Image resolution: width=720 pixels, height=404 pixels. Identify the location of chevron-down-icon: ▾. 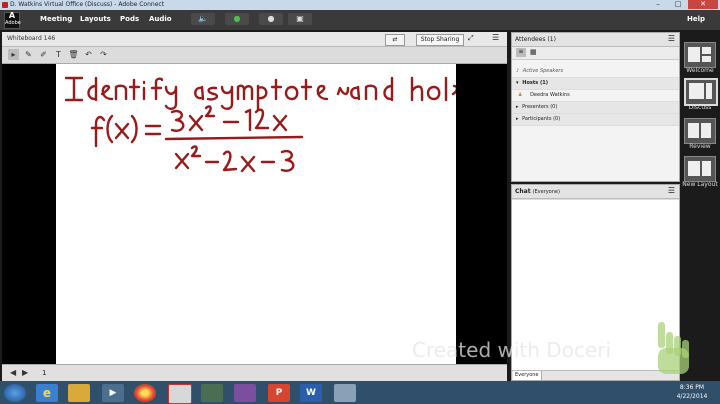
(517, 83).